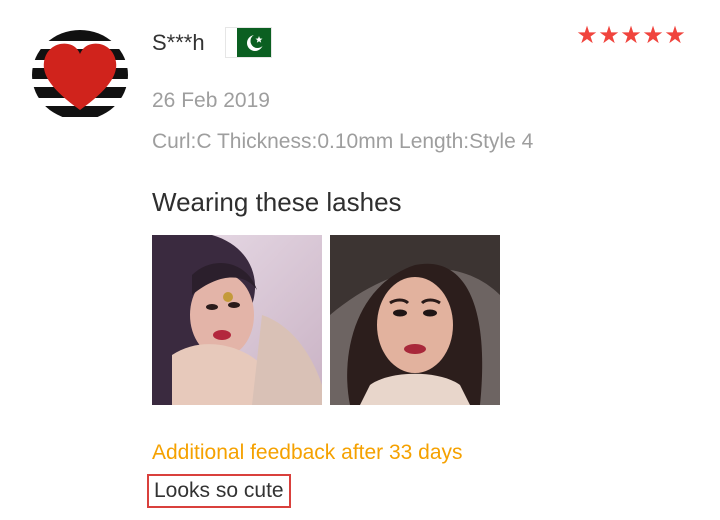 Image resolution: width=720 pixels, height=520 pixels. What do you see at coordinates (307, 452) in the screenshot?
I see `additional-feedback-label: Additional feedback after 33 days` at bounding box center [307, 452].